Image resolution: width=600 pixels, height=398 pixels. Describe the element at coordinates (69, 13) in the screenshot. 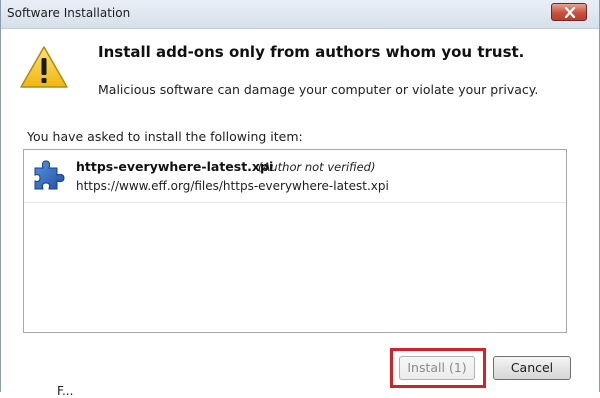

I see `window-title: Software Installation` at that location.